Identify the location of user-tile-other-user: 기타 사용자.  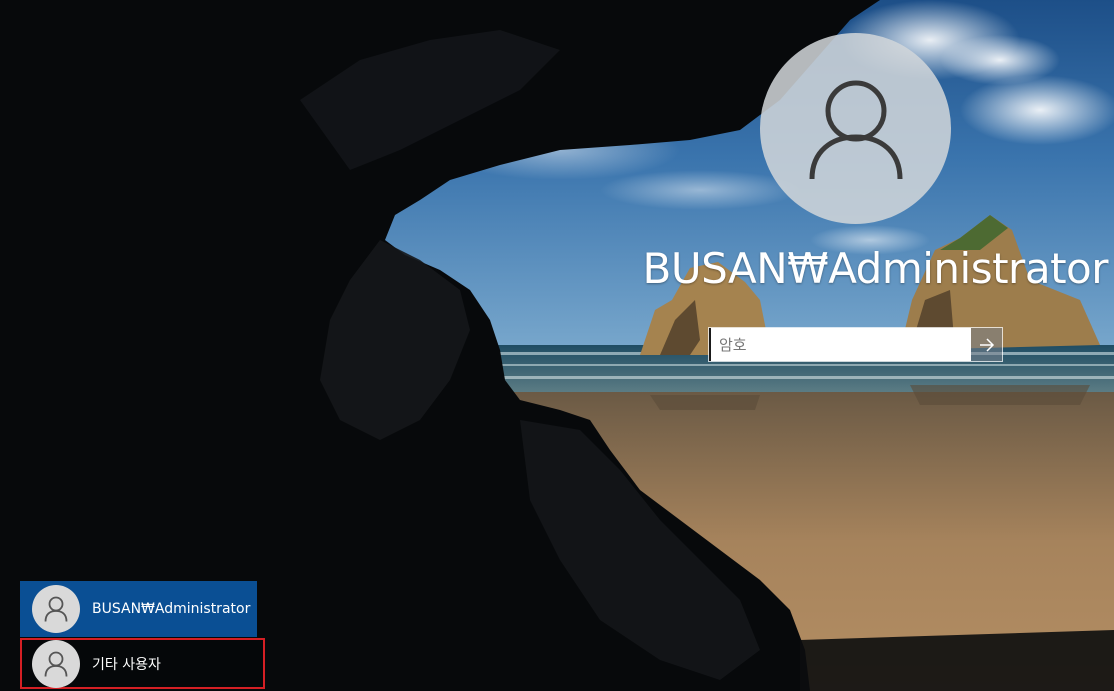
(142, 663).